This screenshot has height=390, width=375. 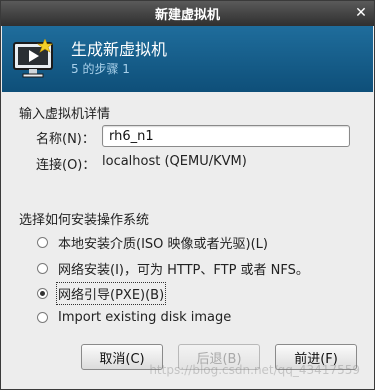 I want to click on install-heading: 选择如何安装操作系统, so click(x=84, y=220).